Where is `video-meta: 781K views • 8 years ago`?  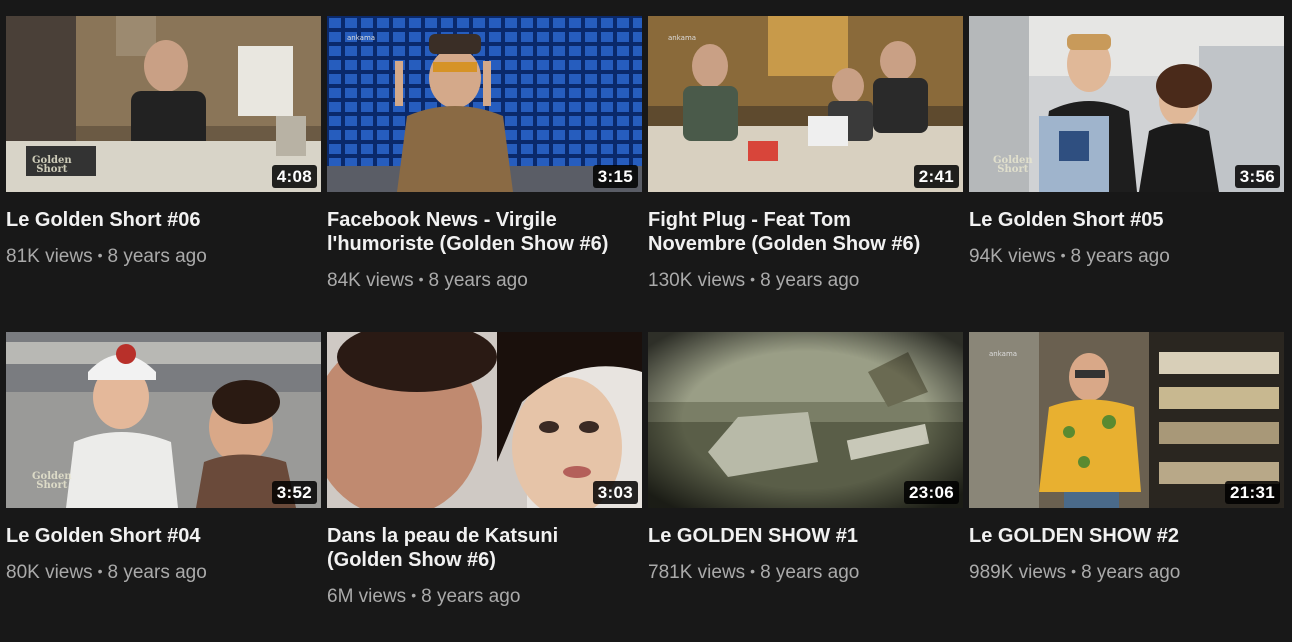
video-meta: 781K views • 8 years ago is located at coordinates (805, 572).